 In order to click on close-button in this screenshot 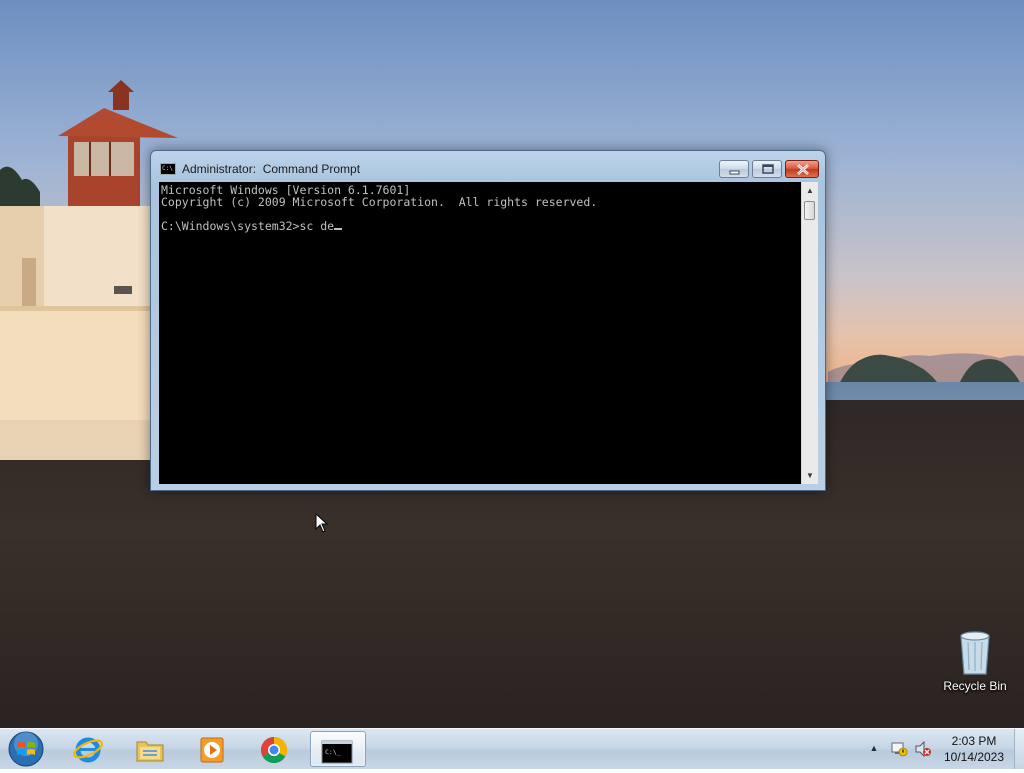, I will do `click(802, 169)`.